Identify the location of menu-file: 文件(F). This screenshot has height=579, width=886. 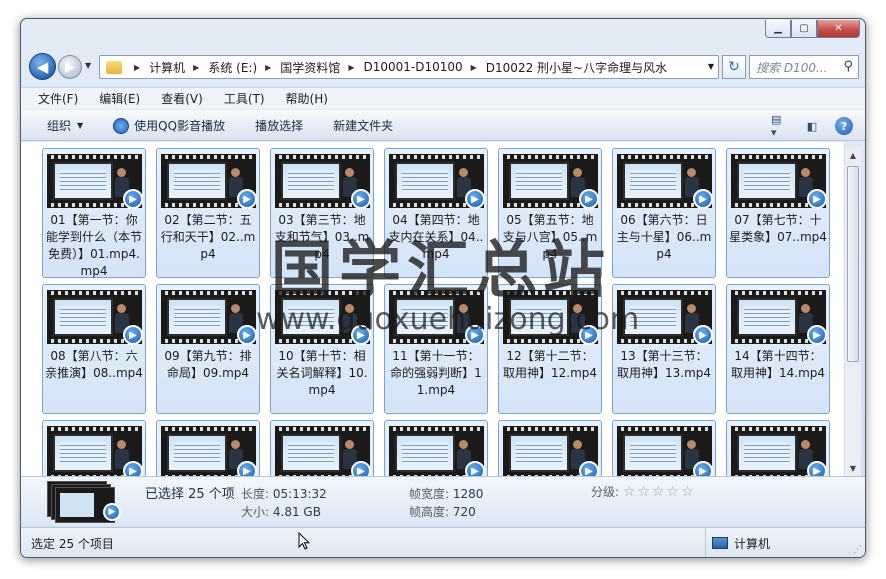
(58, 98).